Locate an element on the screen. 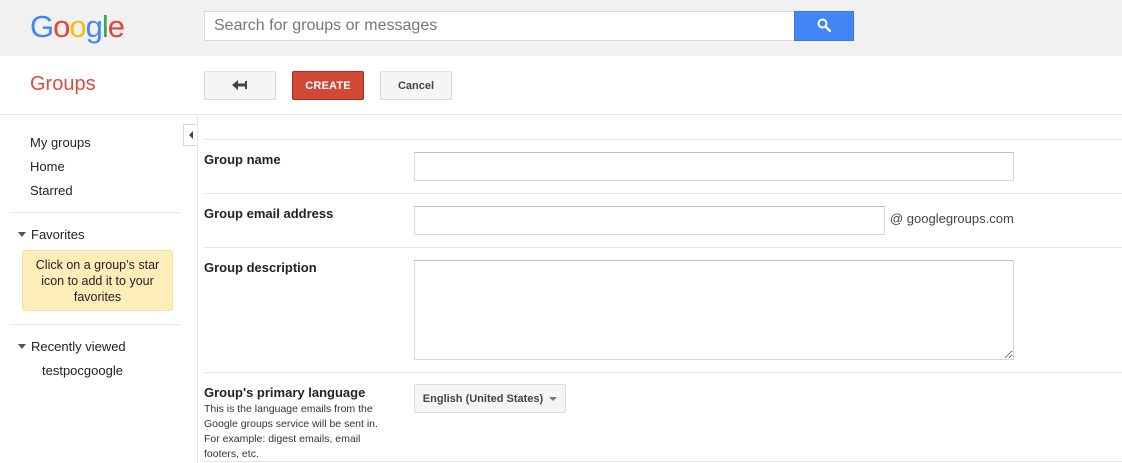 The width and height of the screenshot is (1122, 463). group-description-field is located at coordinates (714, 310).